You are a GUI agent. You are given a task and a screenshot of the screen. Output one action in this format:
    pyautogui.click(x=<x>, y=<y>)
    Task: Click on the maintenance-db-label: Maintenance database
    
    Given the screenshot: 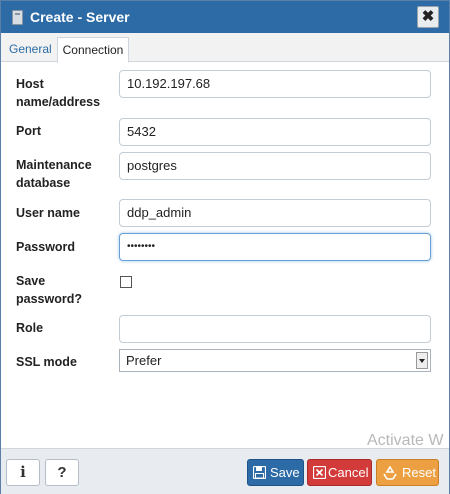 What is the action you would take?
    pyautogui.click(x=54, y=174)
    